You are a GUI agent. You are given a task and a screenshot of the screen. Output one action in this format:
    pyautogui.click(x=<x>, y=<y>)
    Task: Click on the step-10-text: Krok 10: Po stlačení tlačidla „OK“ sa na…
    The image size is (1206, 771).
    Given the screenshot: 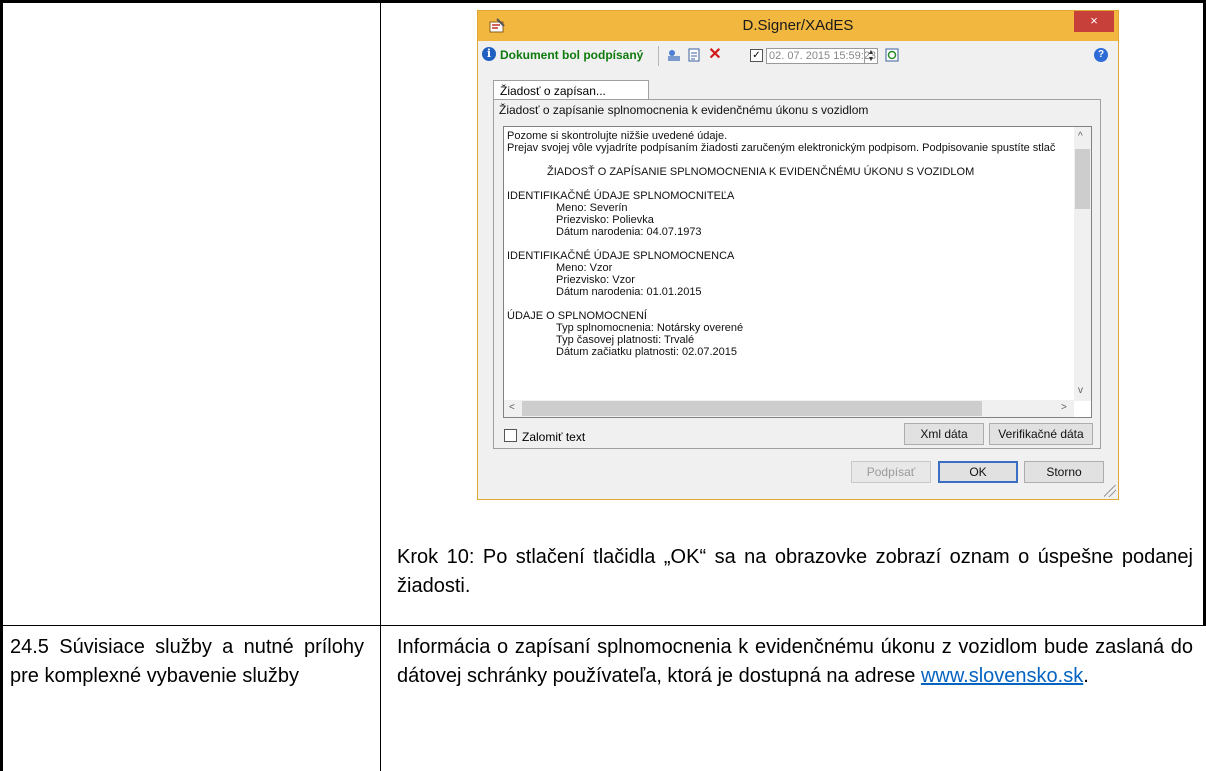 What is the action you would take?
    pyautogui.click(x=795, y=571)
    